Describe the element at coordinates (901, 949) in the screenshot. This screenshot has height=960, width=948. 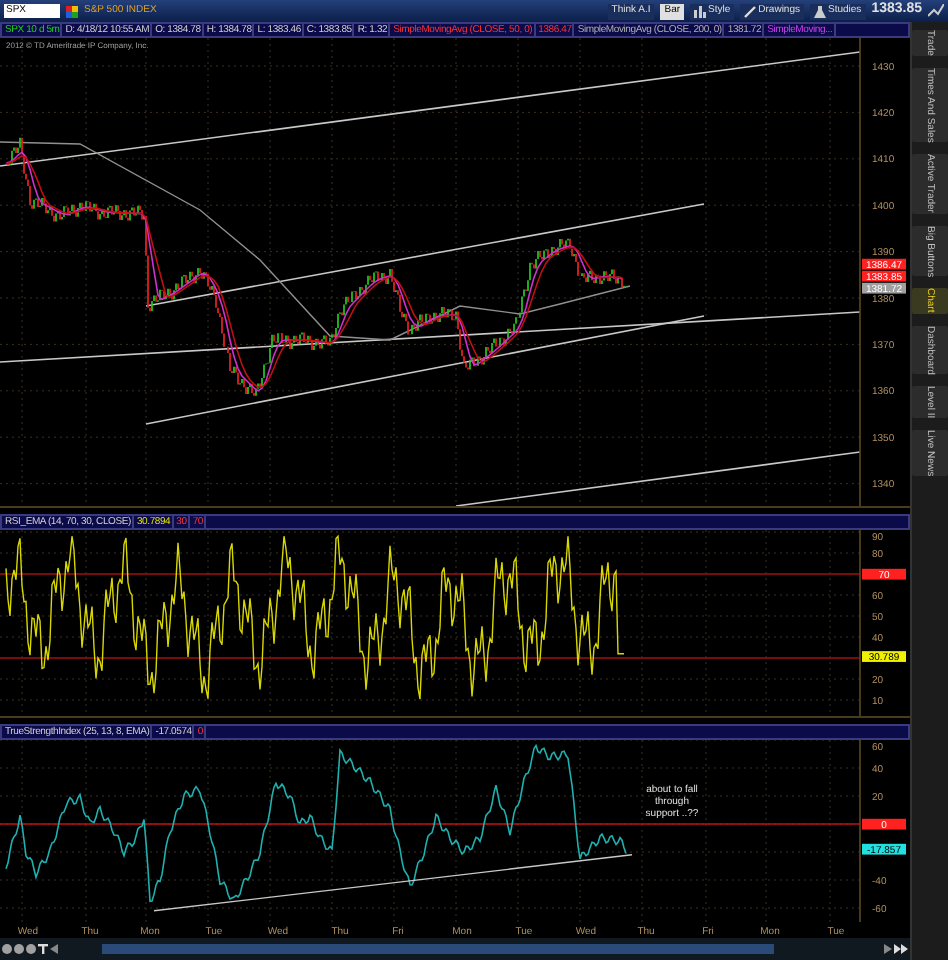
I see `fast-forward-icon` at that location.